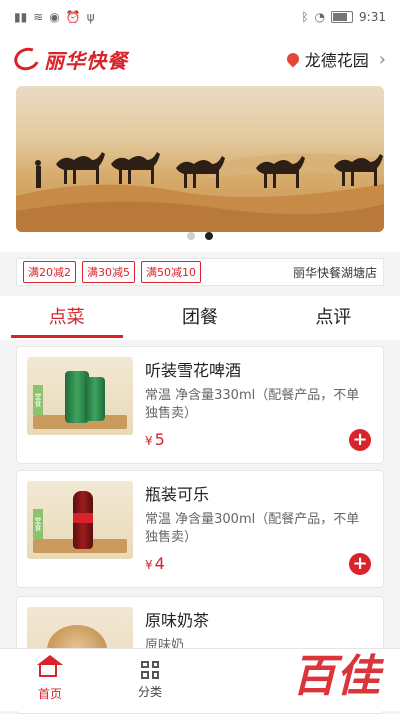  I want to click on signal-icon: ▮▮, so click(21, 17).